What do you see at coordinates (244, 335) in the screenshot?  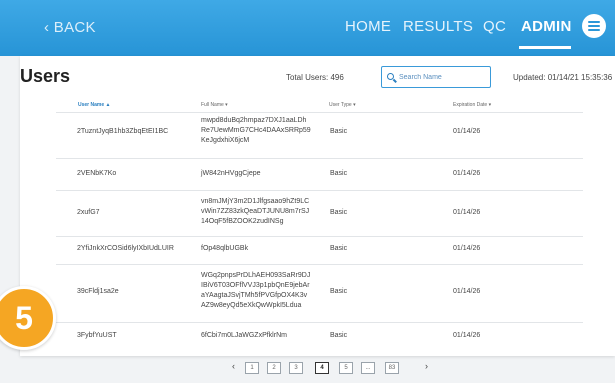 I see `cell-full-name: 6fCbi7m0LJaWGZxPfklrNm` at bounding box center [244, 335].